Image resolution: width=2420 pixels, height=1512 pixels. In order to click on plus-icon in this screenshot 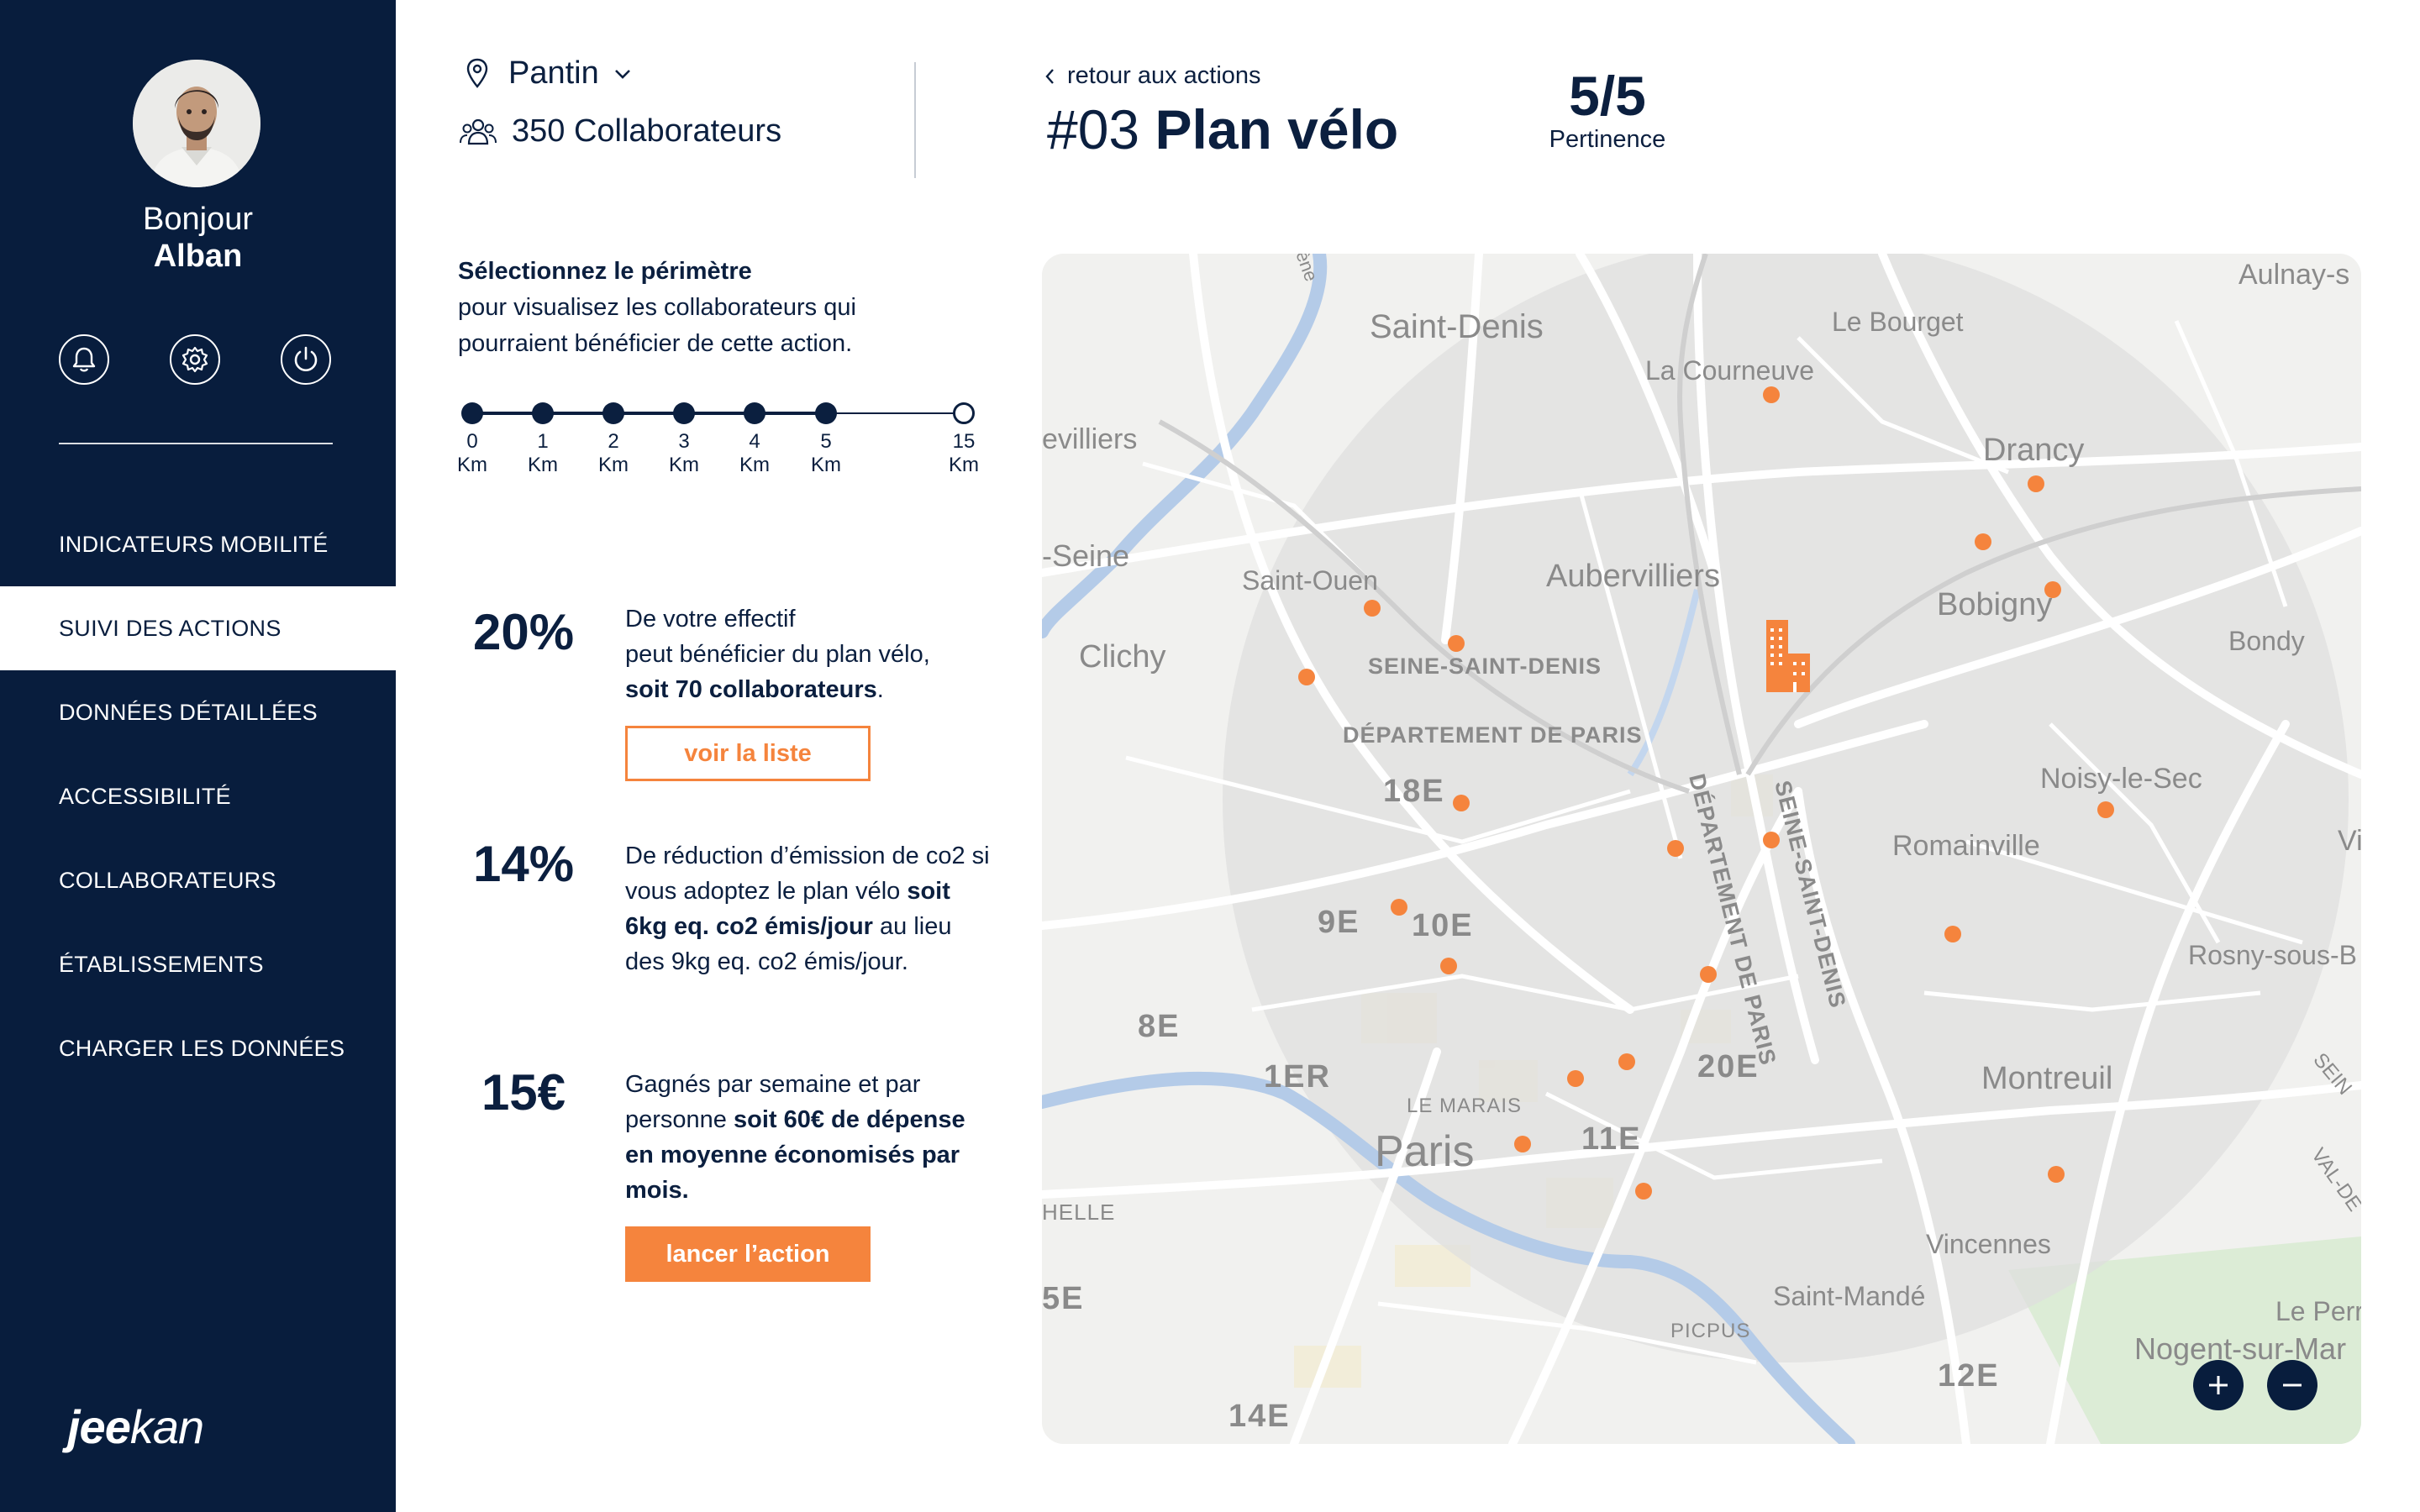, I will do `click(2218, 1385)`.